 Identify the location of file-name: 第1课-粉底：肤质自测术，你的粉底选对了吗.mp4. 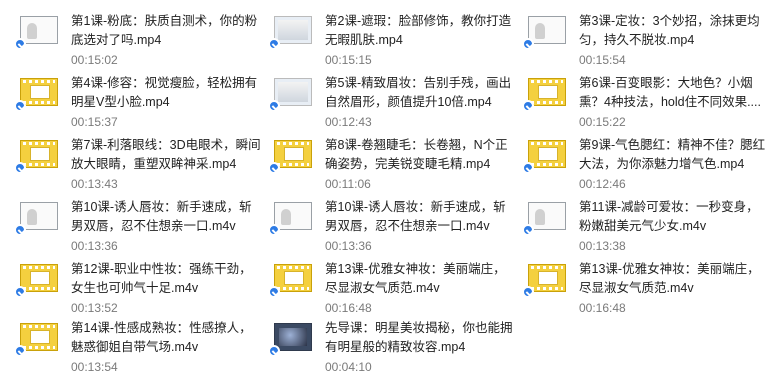
(164, 30).